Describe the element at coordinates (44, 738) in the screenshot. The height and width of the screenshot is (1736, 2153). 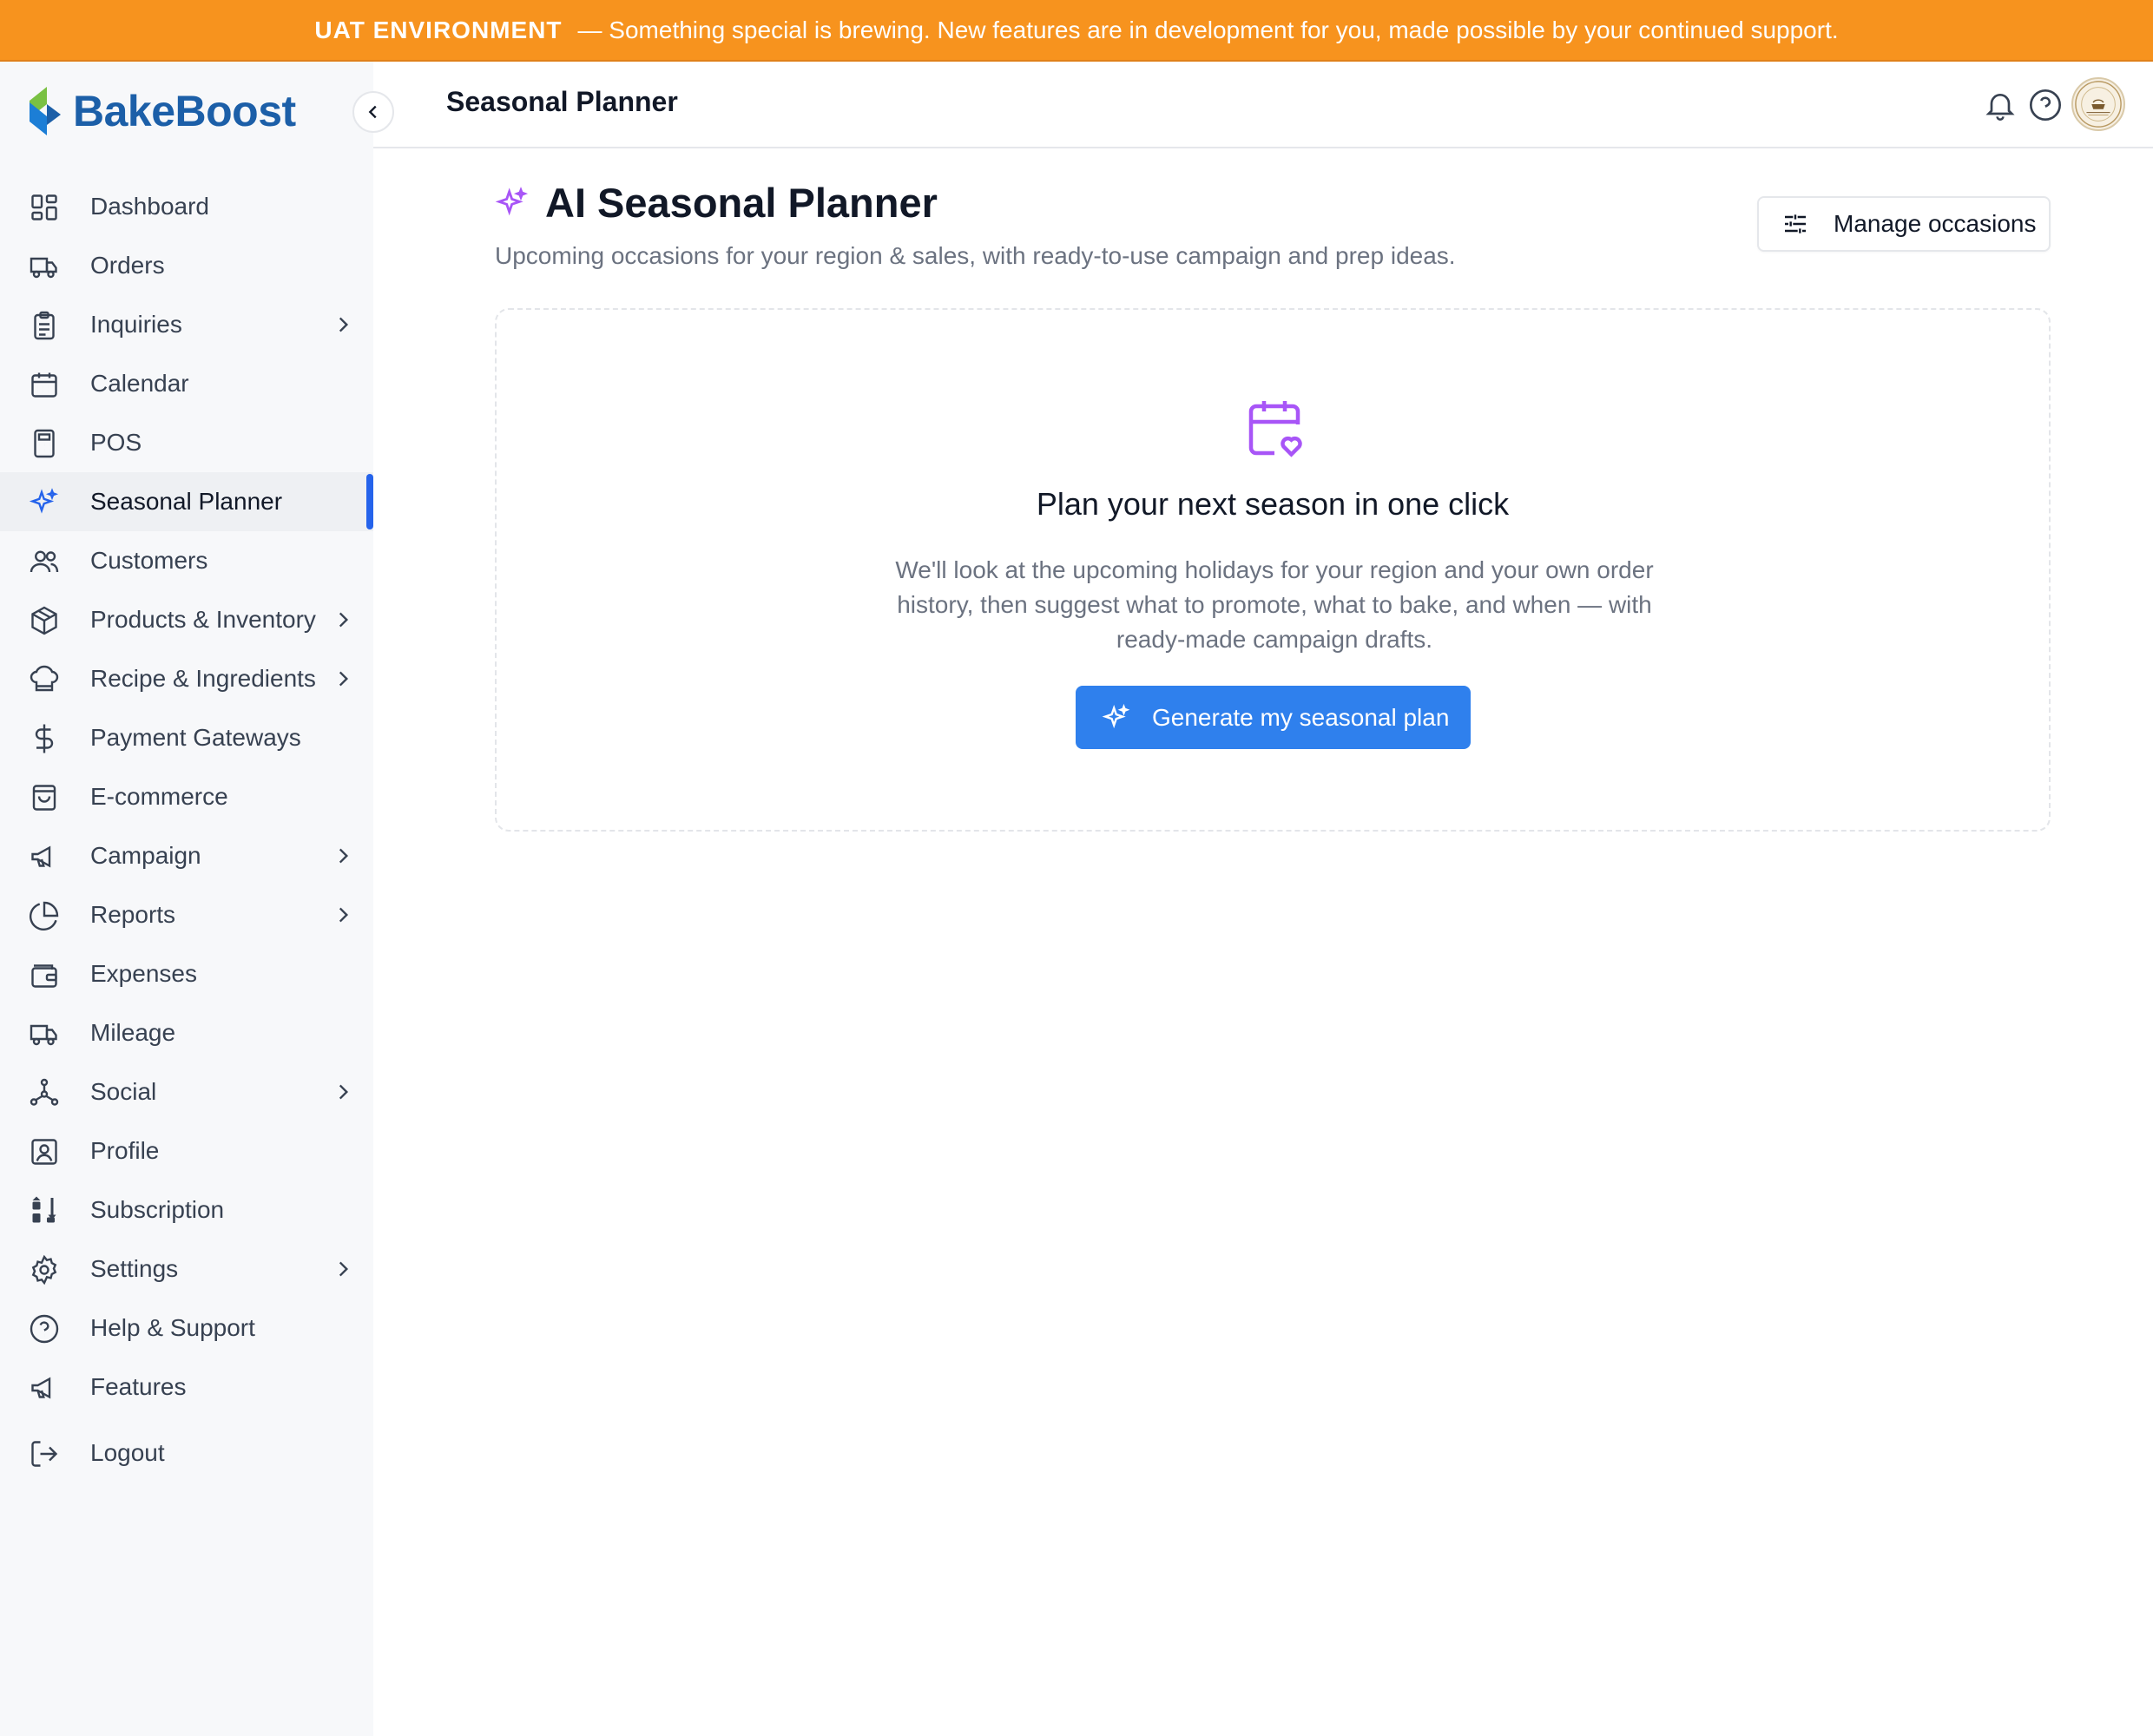
I see `dollar-icon` at that location.